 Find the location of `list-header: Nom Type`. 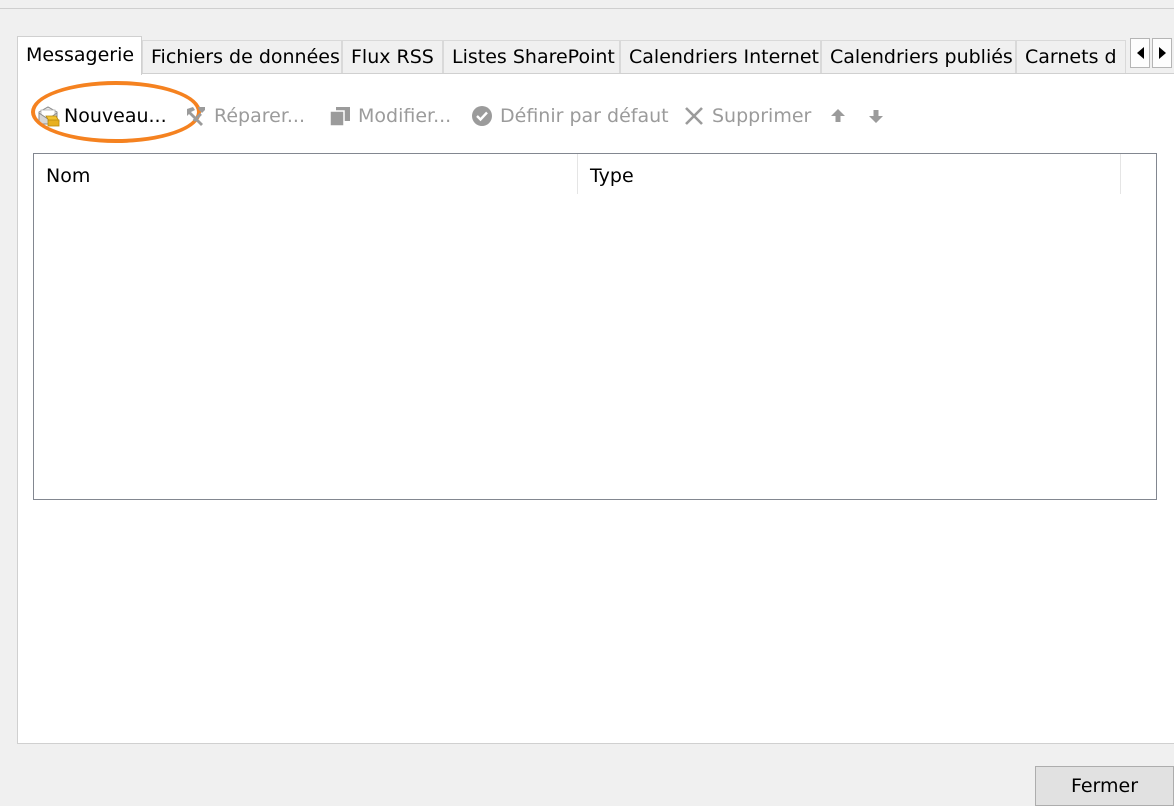

list-header: Nom Type is located at coordinates (595, 174).